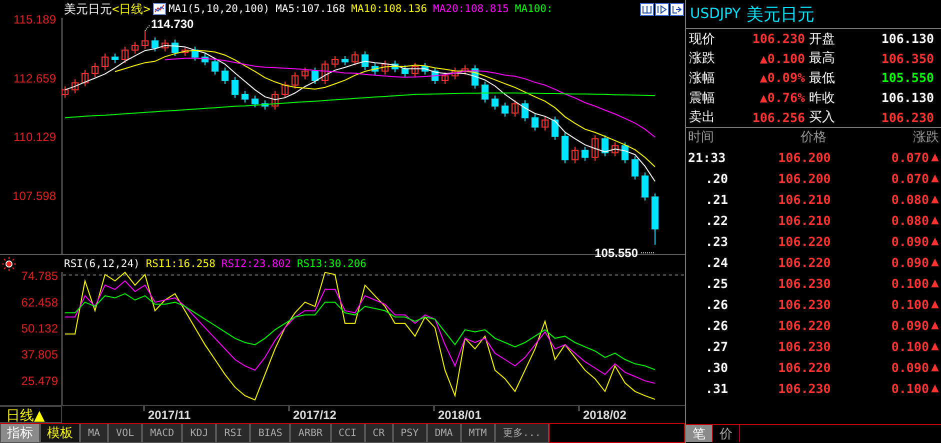 Image resolution: width=941 pixels, height=443 pixels. What do you see at coordinates (814, 137) in the screenshot?
I see `column-header: 价格` at bounding box center [814, 137].